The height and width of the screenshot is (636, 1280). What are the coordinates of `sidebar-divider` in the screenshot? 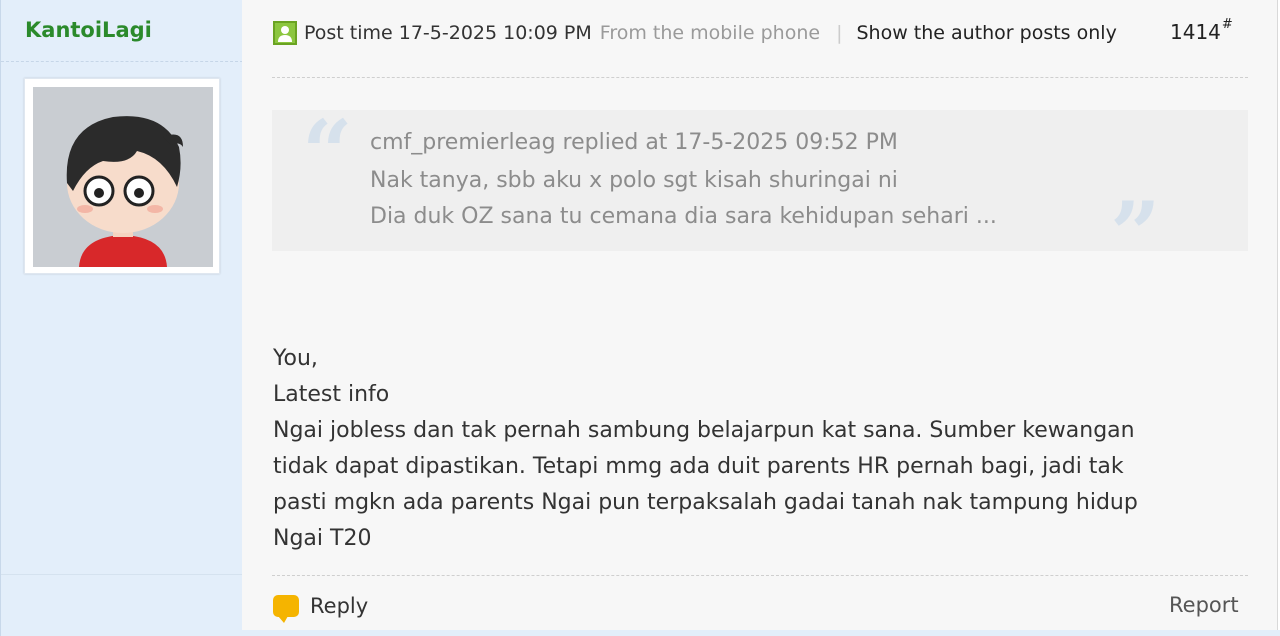 It's located at (122, 61).